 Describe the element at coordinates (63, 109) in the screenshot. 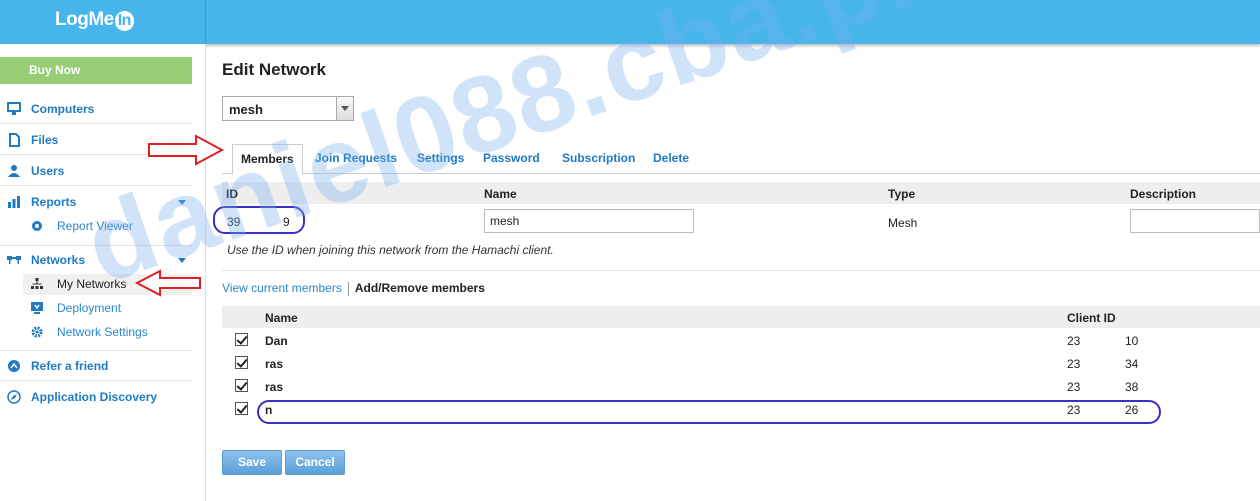

I see `sidebar-item-label: Computers` at that location.